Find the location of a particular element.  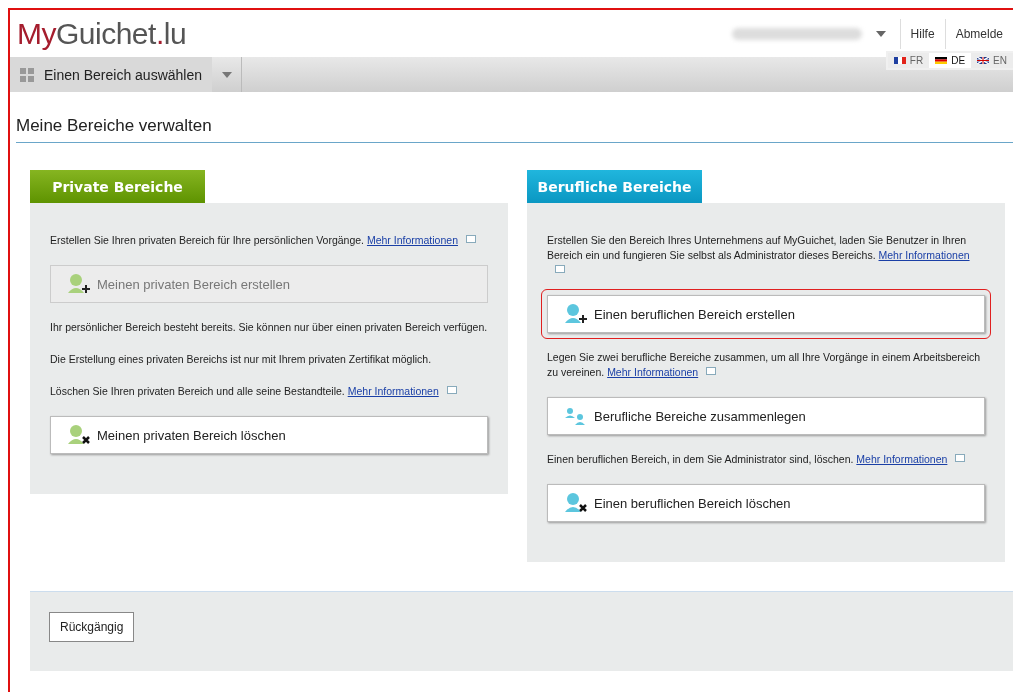

description-text: Löschen Sie Ihren privaten Bereich und alle seine Bestandteile. Mehr Informationen is located at coordinates (269, 391).